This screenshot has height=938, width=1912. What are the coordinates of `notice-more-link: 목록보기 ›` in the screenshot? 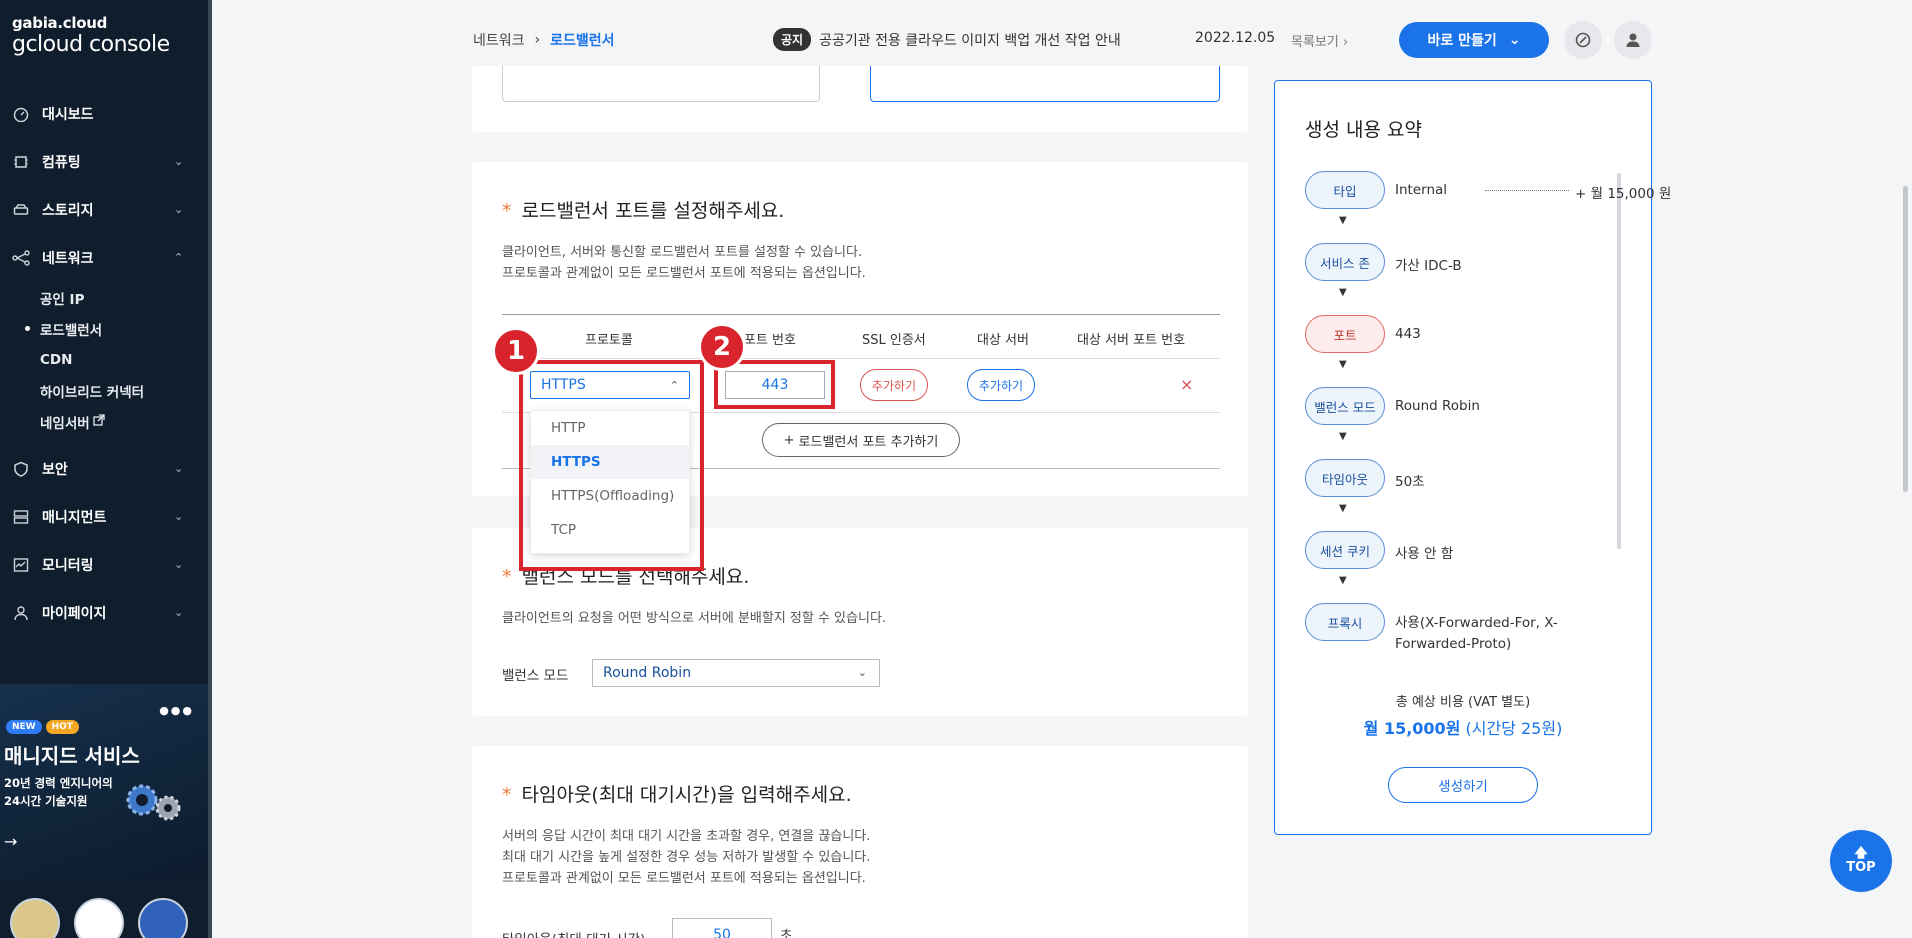 It's located at (1319, 40).